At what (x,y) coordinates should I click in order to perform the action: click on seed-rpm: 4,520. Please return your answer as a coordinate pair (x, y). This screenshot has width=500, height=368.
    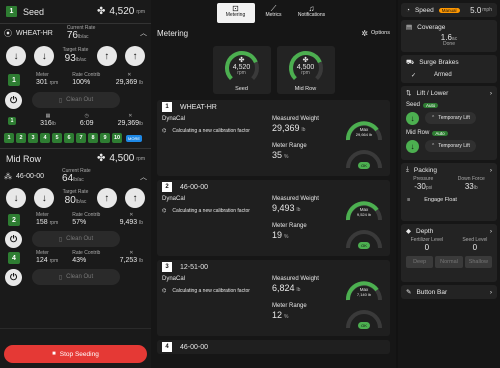
    Looking at the image, I should click on (122, 11).